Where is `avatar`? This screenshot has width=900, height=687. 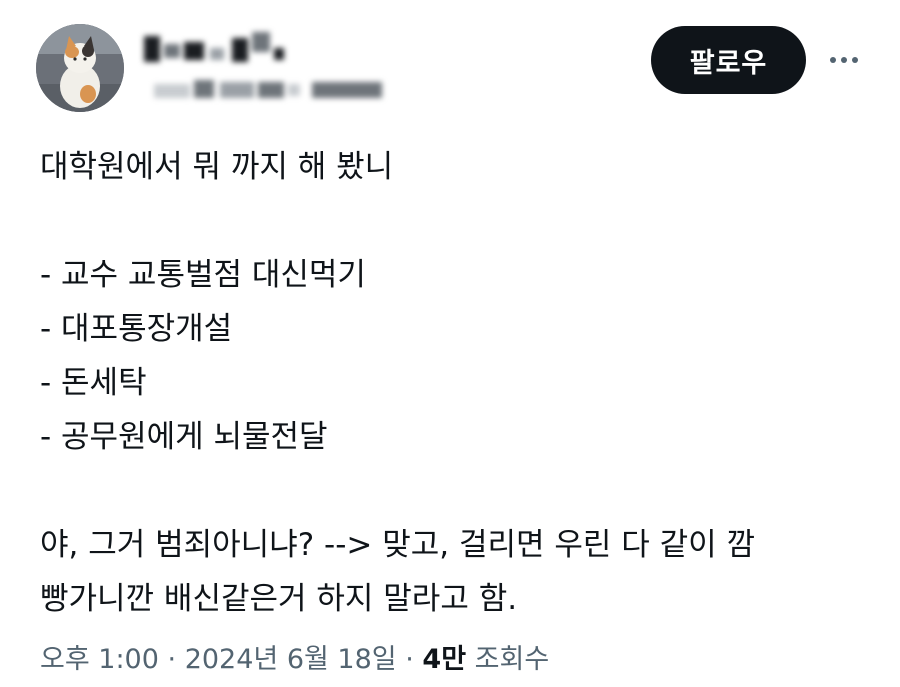
avatar is located at coordinates (80, 68).